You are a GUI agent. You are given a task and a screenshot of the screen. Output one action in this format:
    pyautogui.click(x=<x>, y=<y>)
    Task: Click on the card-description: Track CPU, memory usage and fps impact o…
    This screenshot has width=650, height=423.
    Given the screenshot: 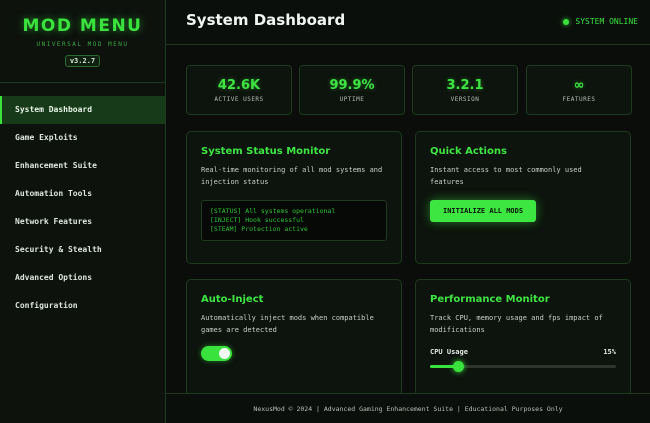 What is the action you would take?
    pyautogui.click(x=516, y=324)
    